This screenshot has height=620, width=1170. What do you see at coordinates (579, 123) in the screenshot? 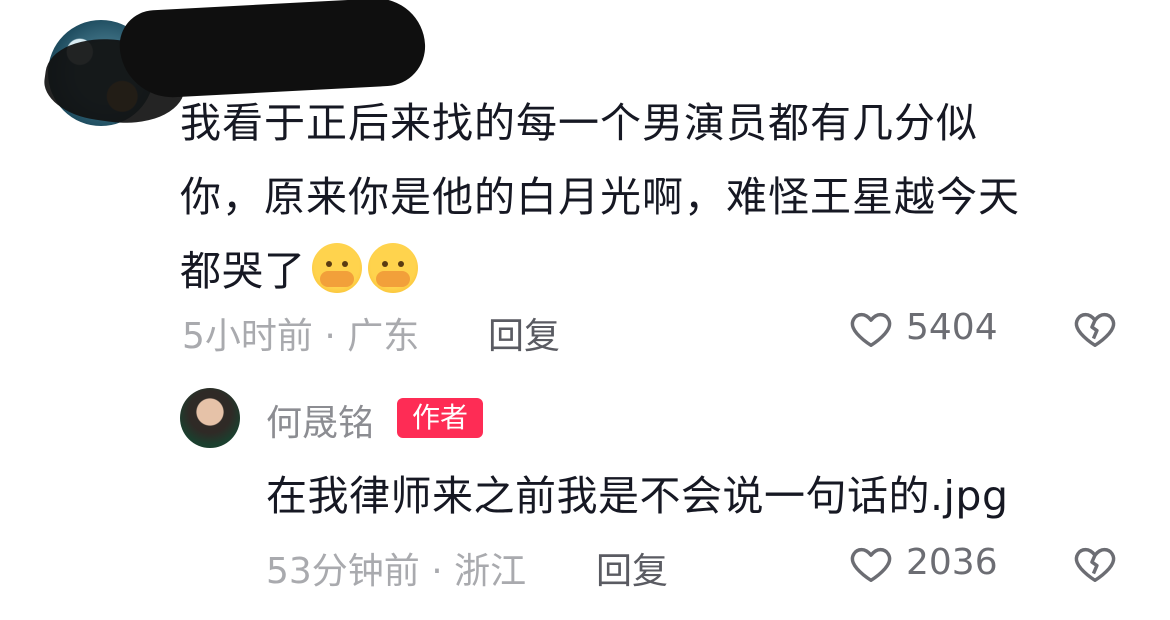
I see `comment-line: 我看于正后来找的每一个男演员都有几分似` at bounding box center [579, 123].